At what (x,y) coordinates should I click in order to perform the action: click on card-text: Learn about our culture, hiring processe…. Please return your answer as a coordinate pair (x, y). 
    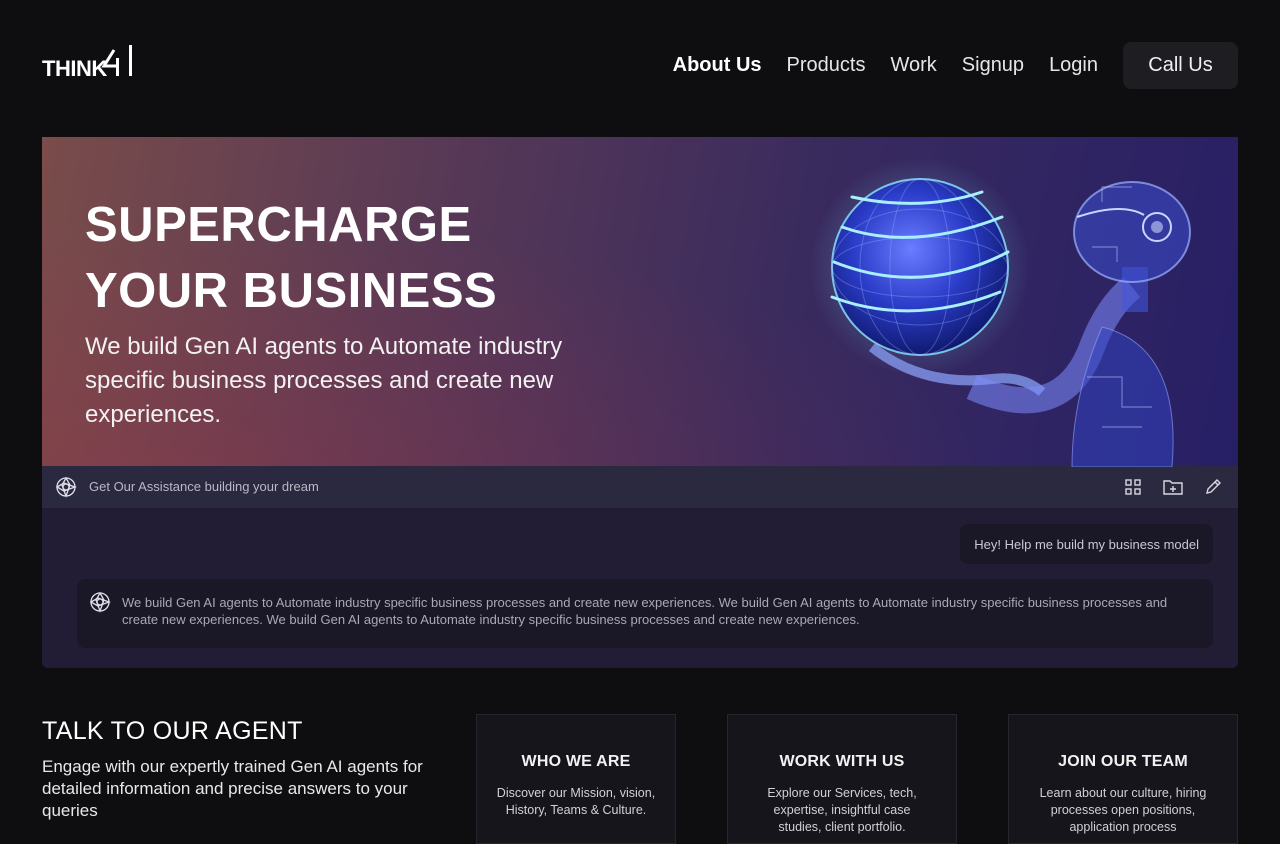
    Looking at the image, I should click on (1123, 810).